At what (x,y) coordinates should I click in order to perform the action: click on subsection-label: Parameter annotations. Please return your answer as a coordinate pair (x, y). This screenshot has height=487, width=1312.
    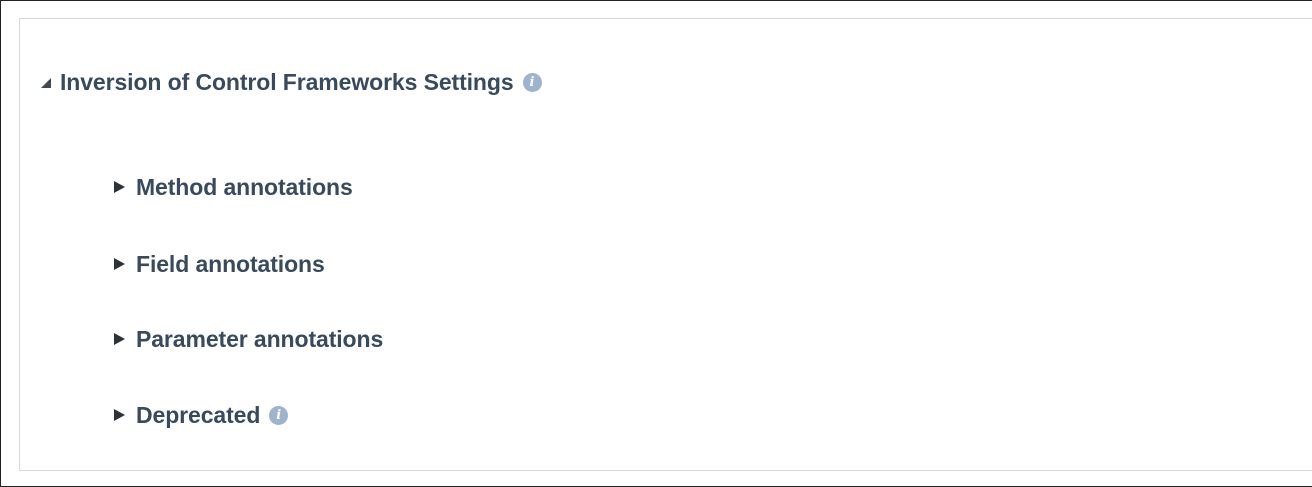
    Looking at the image, I should click on (260, 338).